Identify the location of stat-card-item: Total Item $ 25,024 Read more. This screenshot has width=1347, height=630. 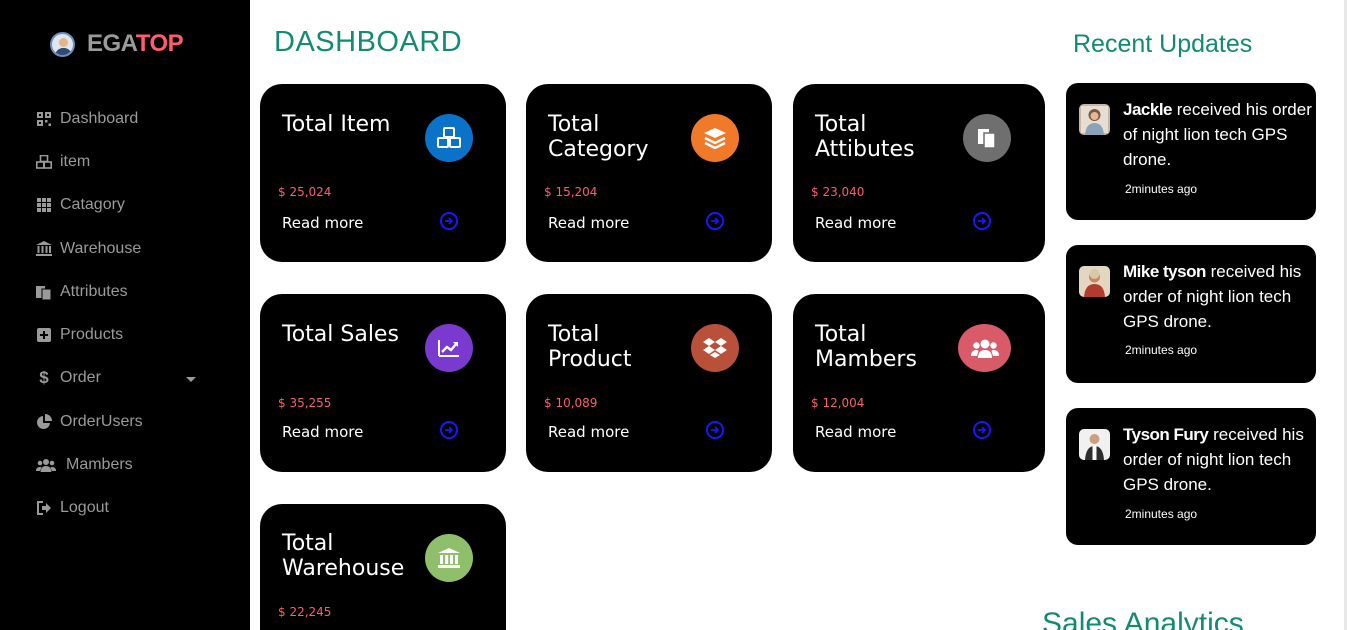
(383, 173).